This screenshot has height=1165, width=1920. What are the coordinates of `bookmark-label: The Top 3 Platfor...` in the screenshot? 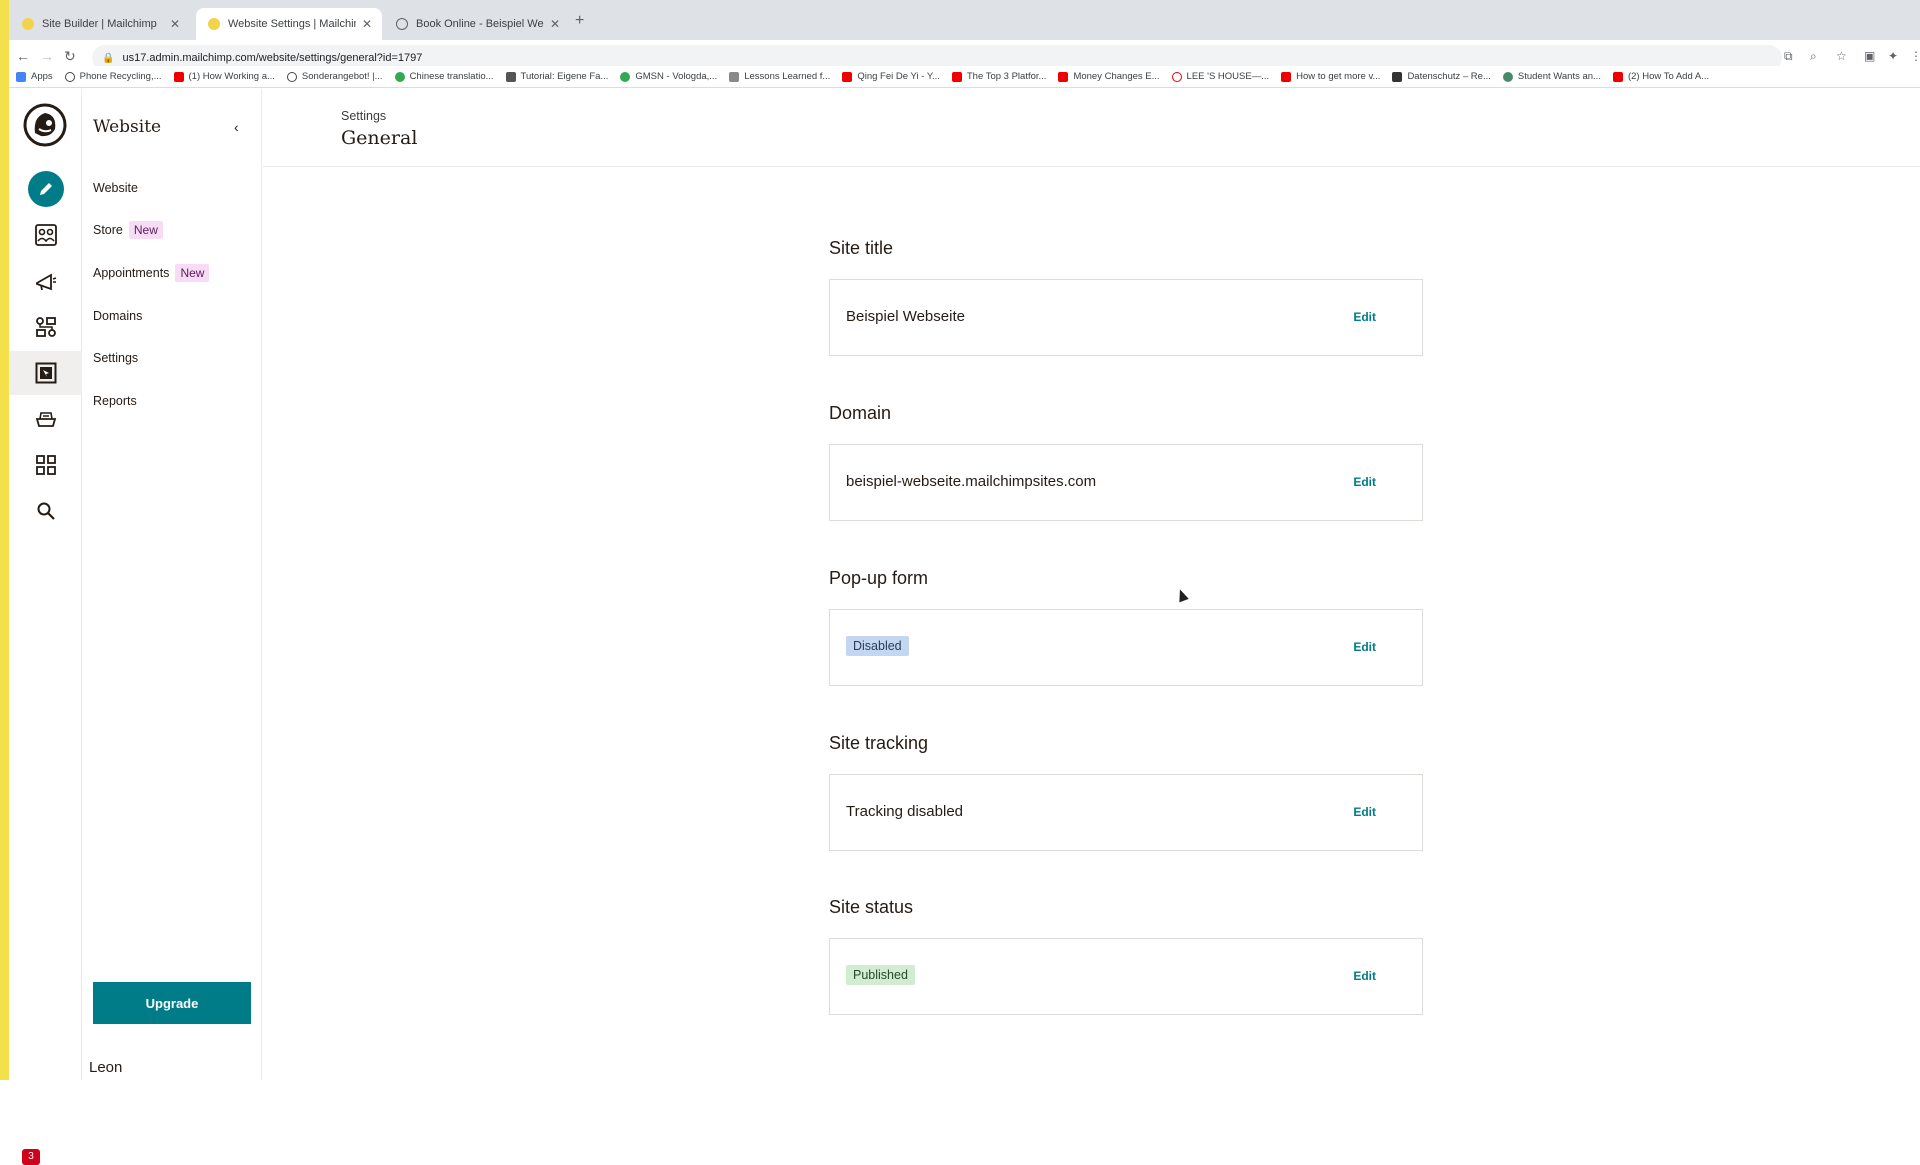 It's located at (1006, 76).